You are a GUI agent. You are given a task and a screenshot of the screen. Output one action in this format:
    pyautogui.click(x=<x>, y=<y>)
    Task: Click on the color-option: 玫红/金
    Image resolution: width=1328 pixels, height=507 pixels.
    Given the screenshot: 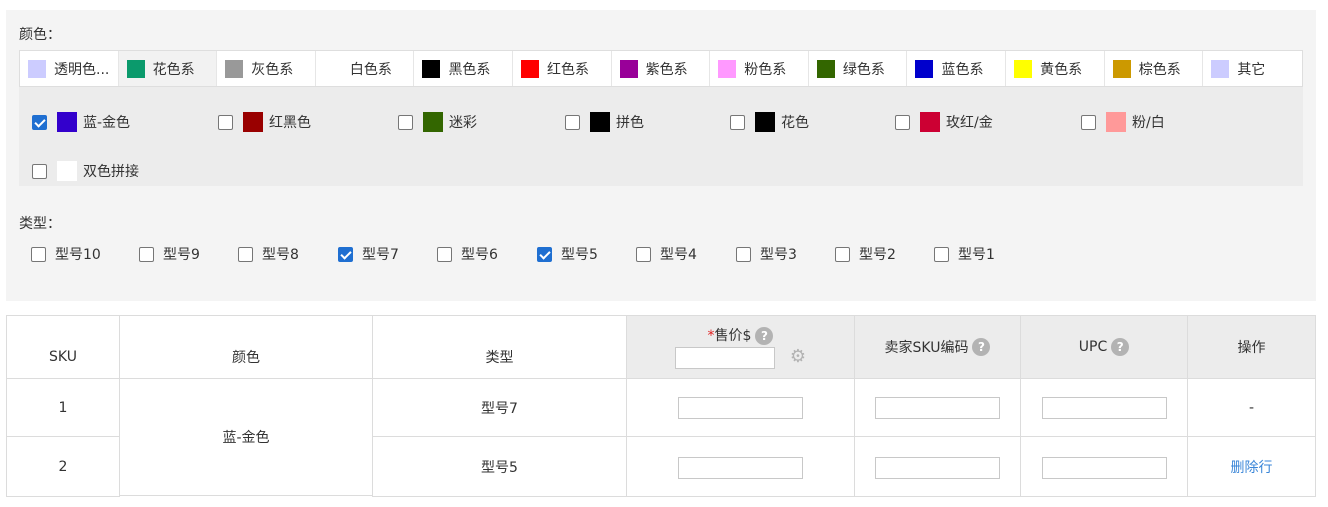 What is the action you would take?
    pyautogui.click(x=944, y=122)
    